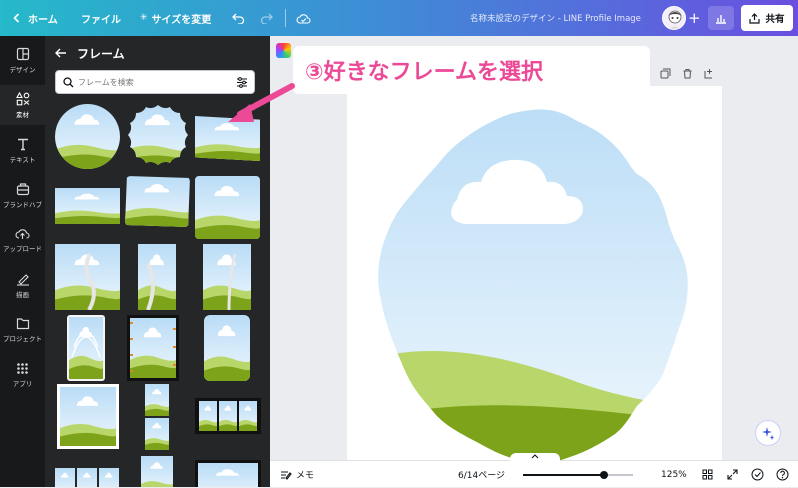 The image size is (798, 488). Describe the element at coordinates (665, 73) in the screenshot. I see `duplicate-page-icon` at that location.